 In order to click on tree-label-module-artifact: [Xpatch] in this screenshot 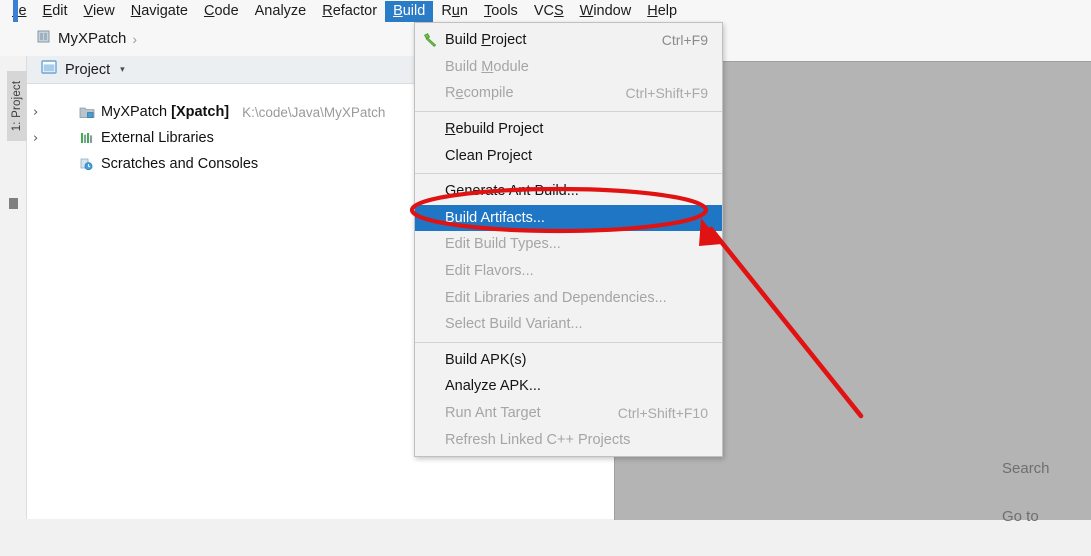, I will do `click(200, 112)`.